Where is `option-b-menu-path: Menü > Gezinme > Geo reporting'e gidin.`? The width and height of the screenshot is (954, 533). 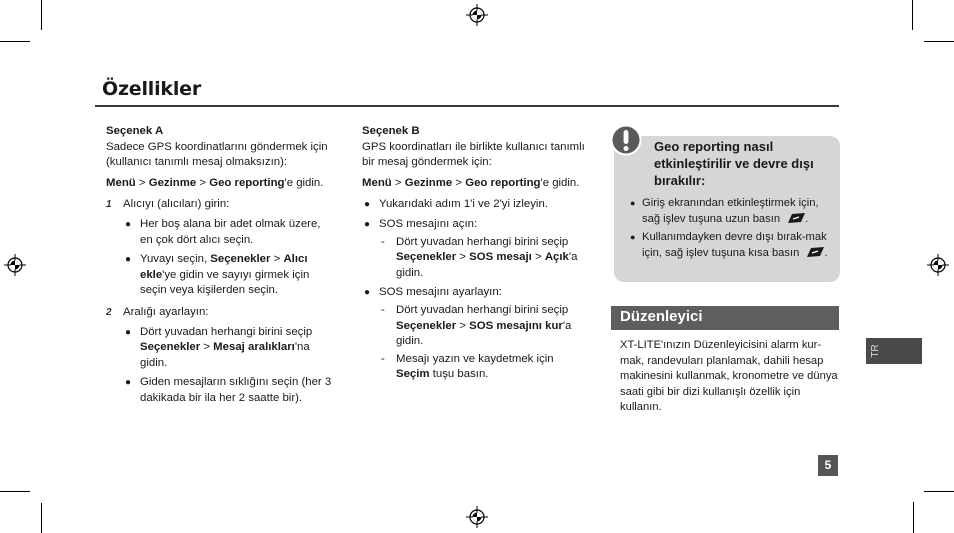 option-b-menu-path: Menü > Gezinme > Geo reporting'e gidin. is located at coordinates (471, 182).